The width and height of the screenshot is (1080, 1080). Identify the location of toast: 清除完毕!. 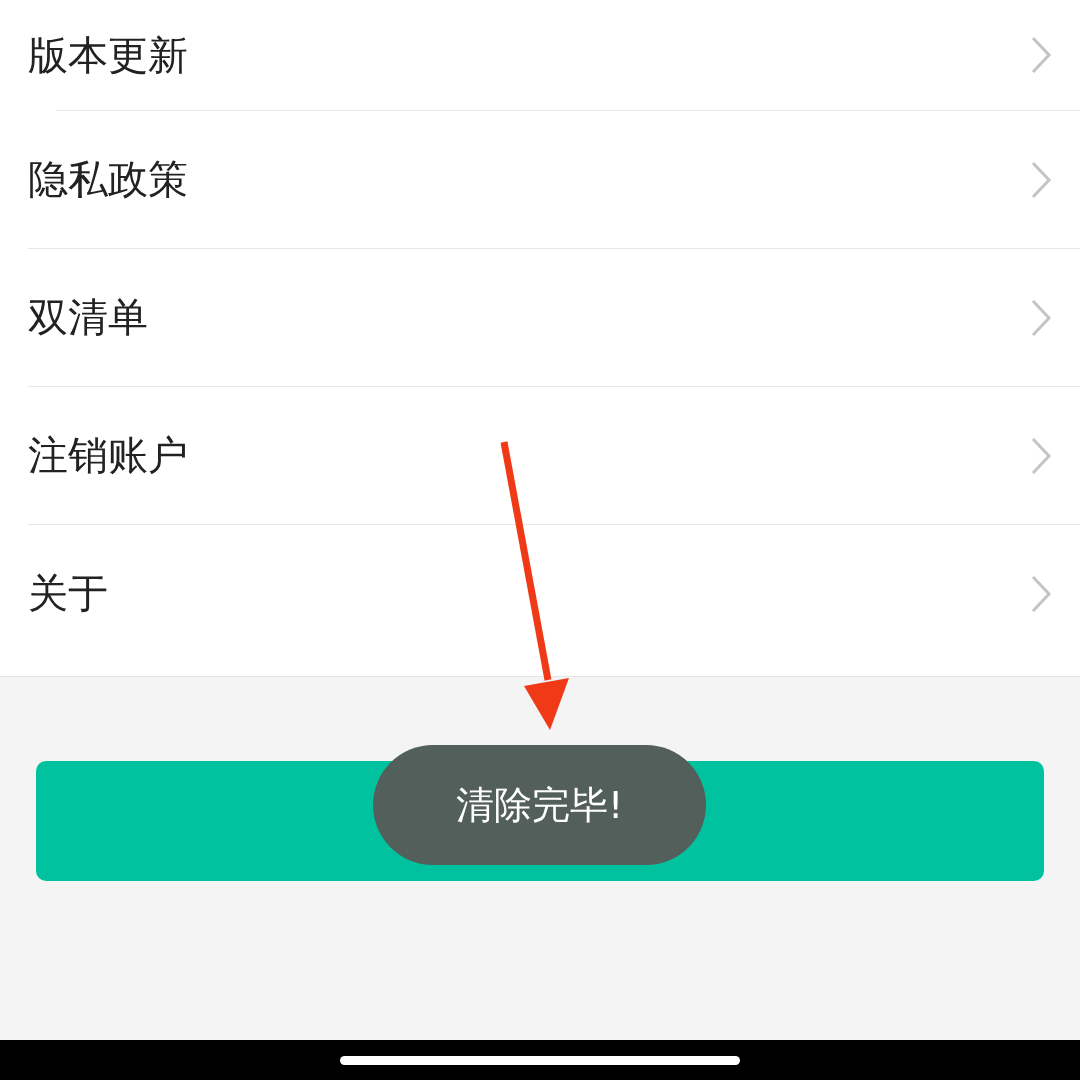
(539, 805).